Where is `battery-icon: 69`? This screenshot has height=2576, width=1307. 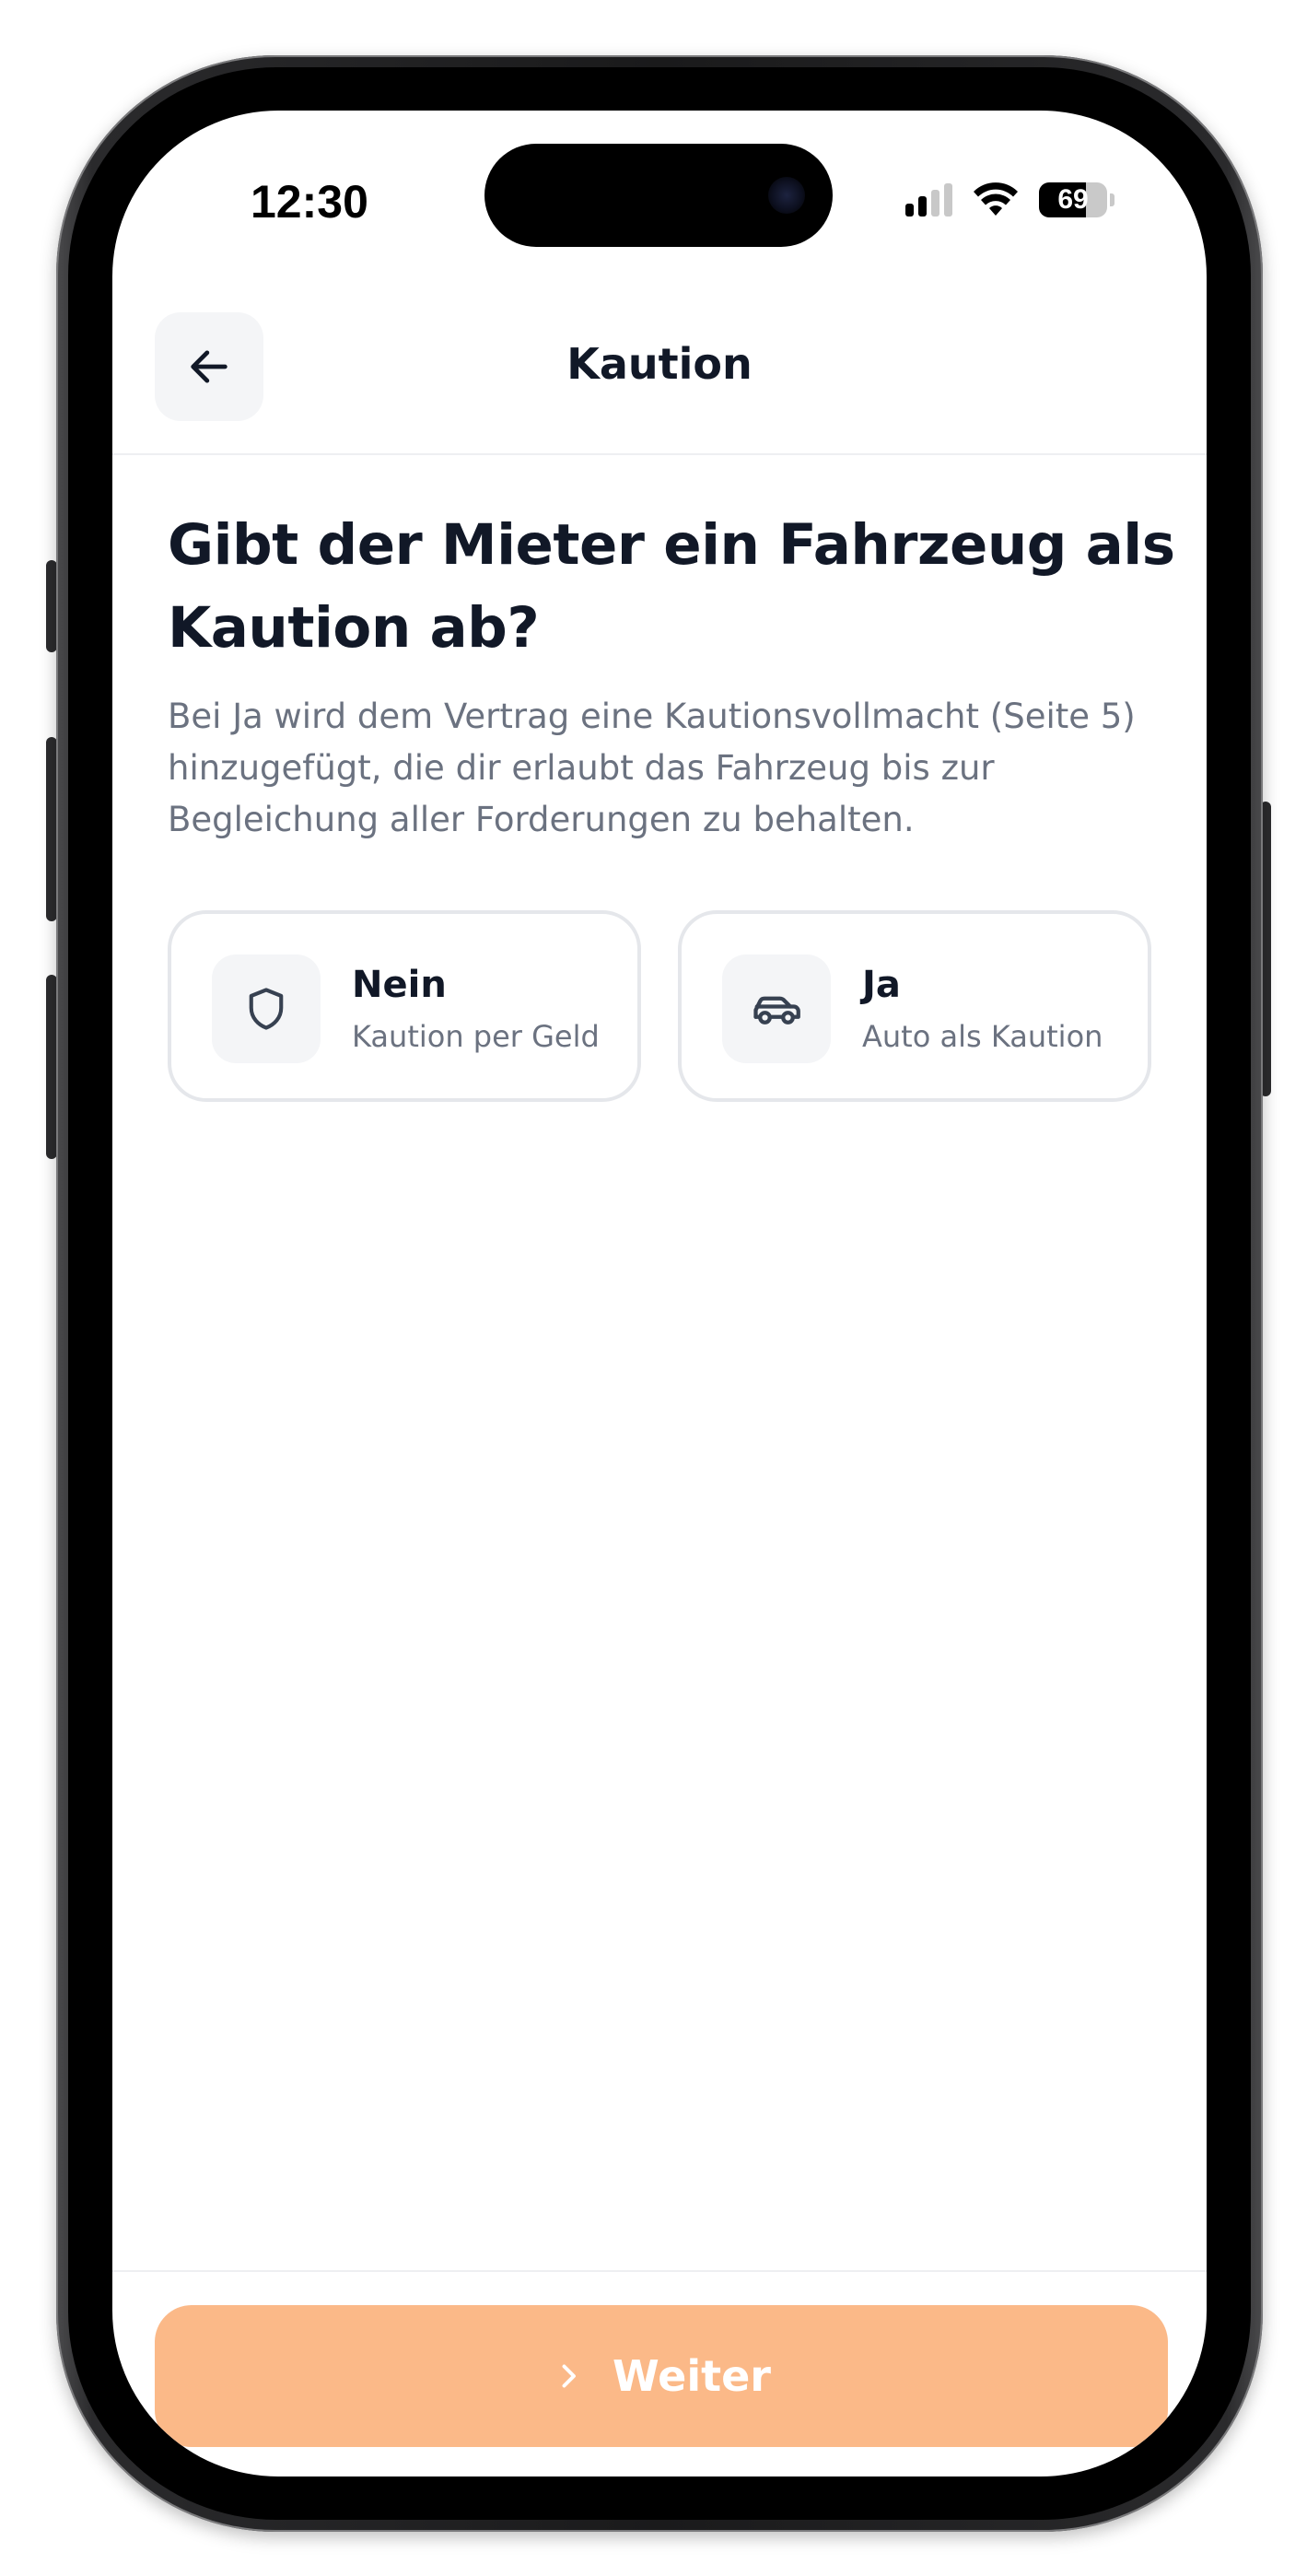
battery-icon: 69 is located at coordinates (1073, 199).